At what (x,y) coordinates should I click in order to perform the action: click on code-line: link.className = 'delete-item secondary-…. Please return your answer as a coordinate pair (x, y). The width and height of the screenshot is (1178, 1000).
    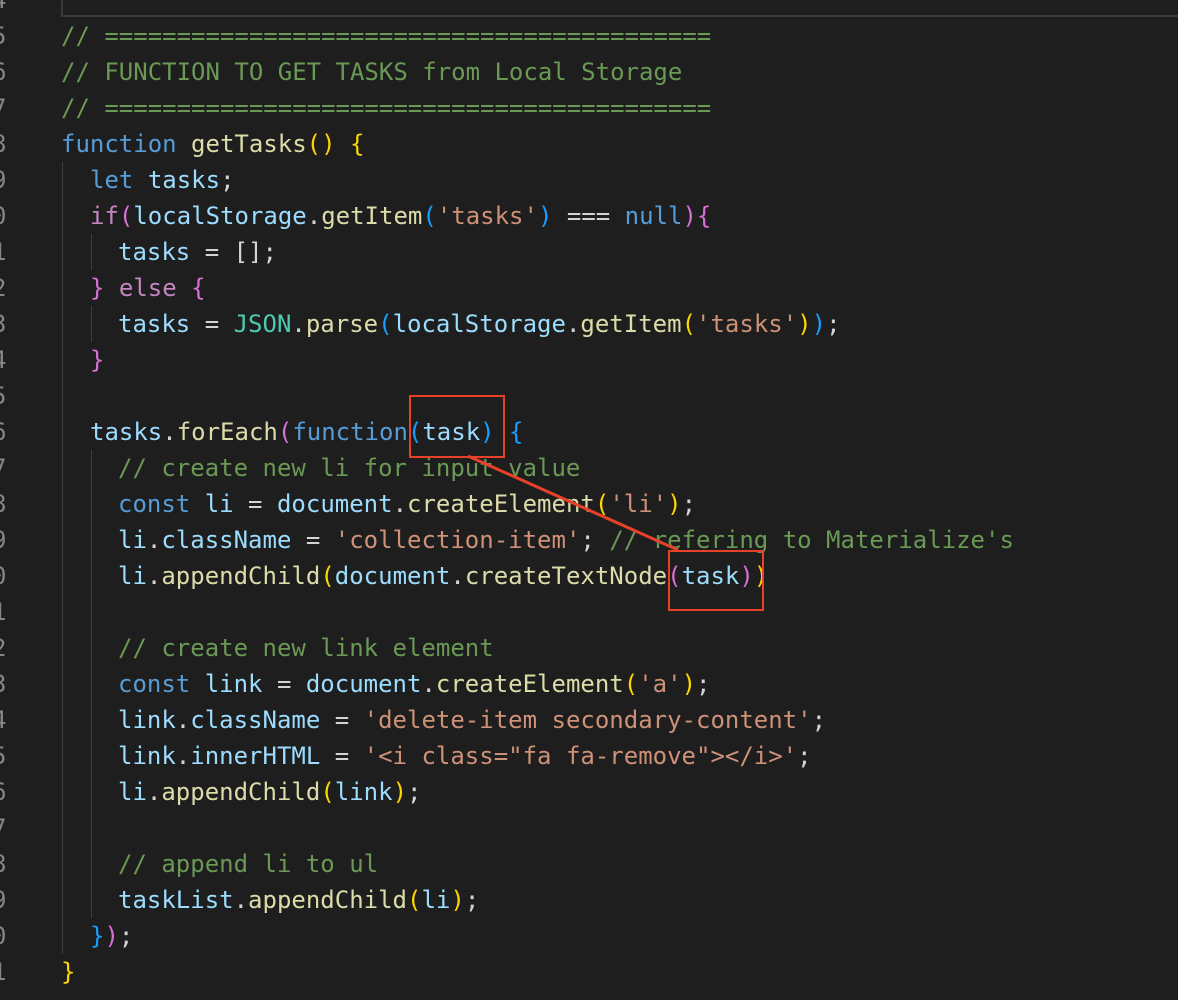
    Looking at the image, I should click on (472, 720).